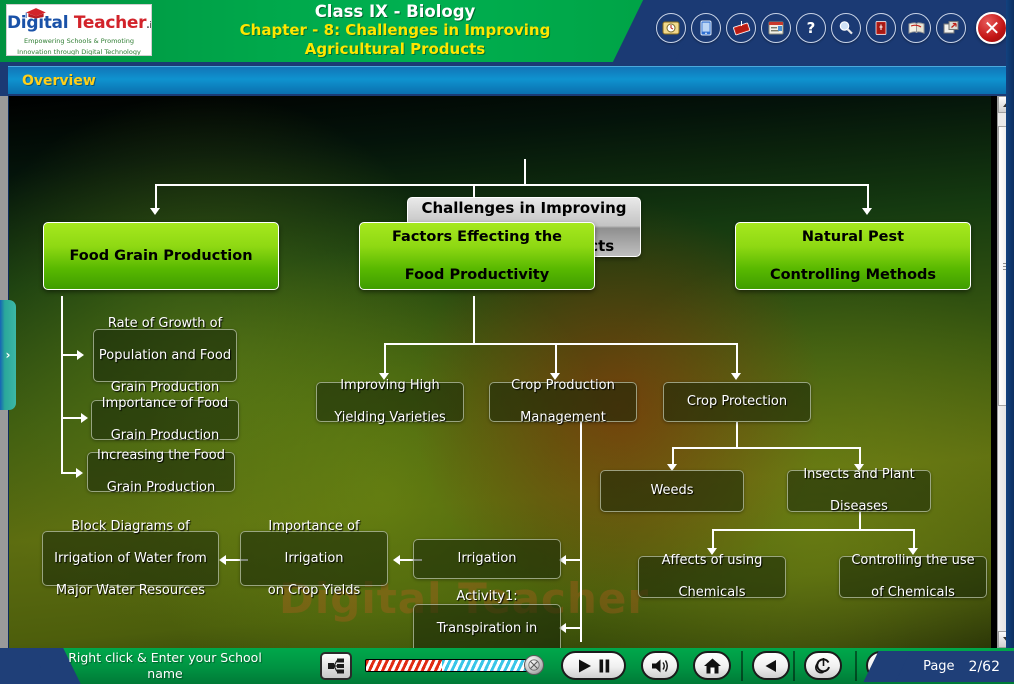 The height and width of the screenshot is (684, 1014). What do you see at coordinates (487, 628) in the screenshot?
I see `node-activity-line2: Transpiration in` at bounding box center [487, 628].